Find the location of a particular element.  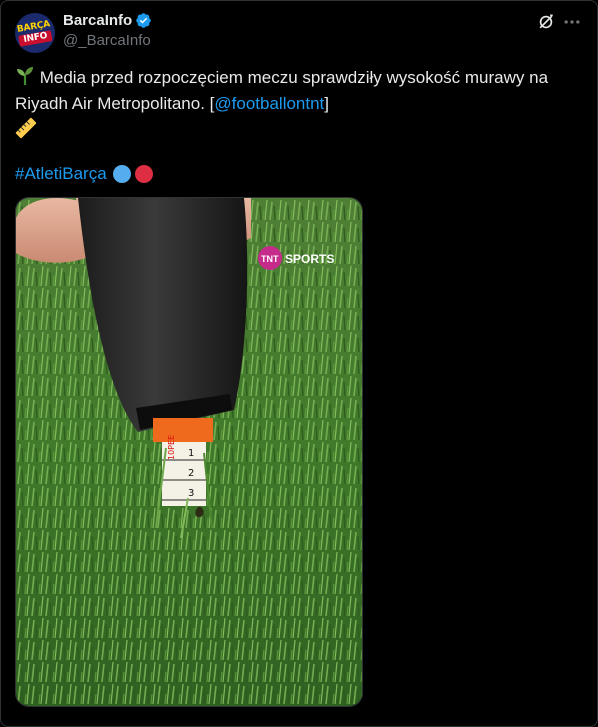

mention-link: @footballontnt is located at coordinates (269, 103).